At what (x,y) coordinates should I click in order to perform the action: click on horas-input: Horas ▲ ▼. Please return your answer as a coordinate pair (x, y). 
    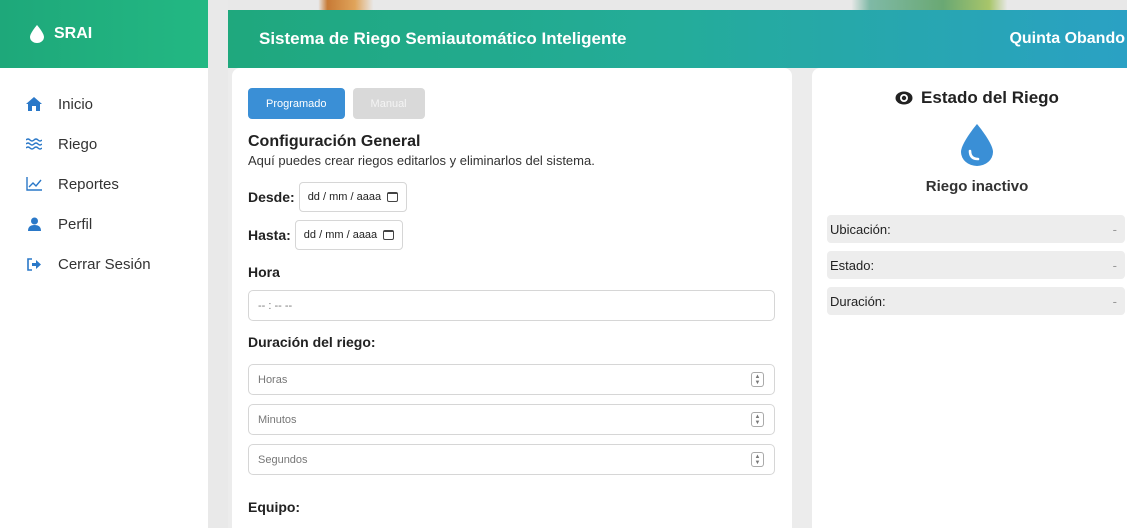
    Looking at the image, I should click on (511, 379).